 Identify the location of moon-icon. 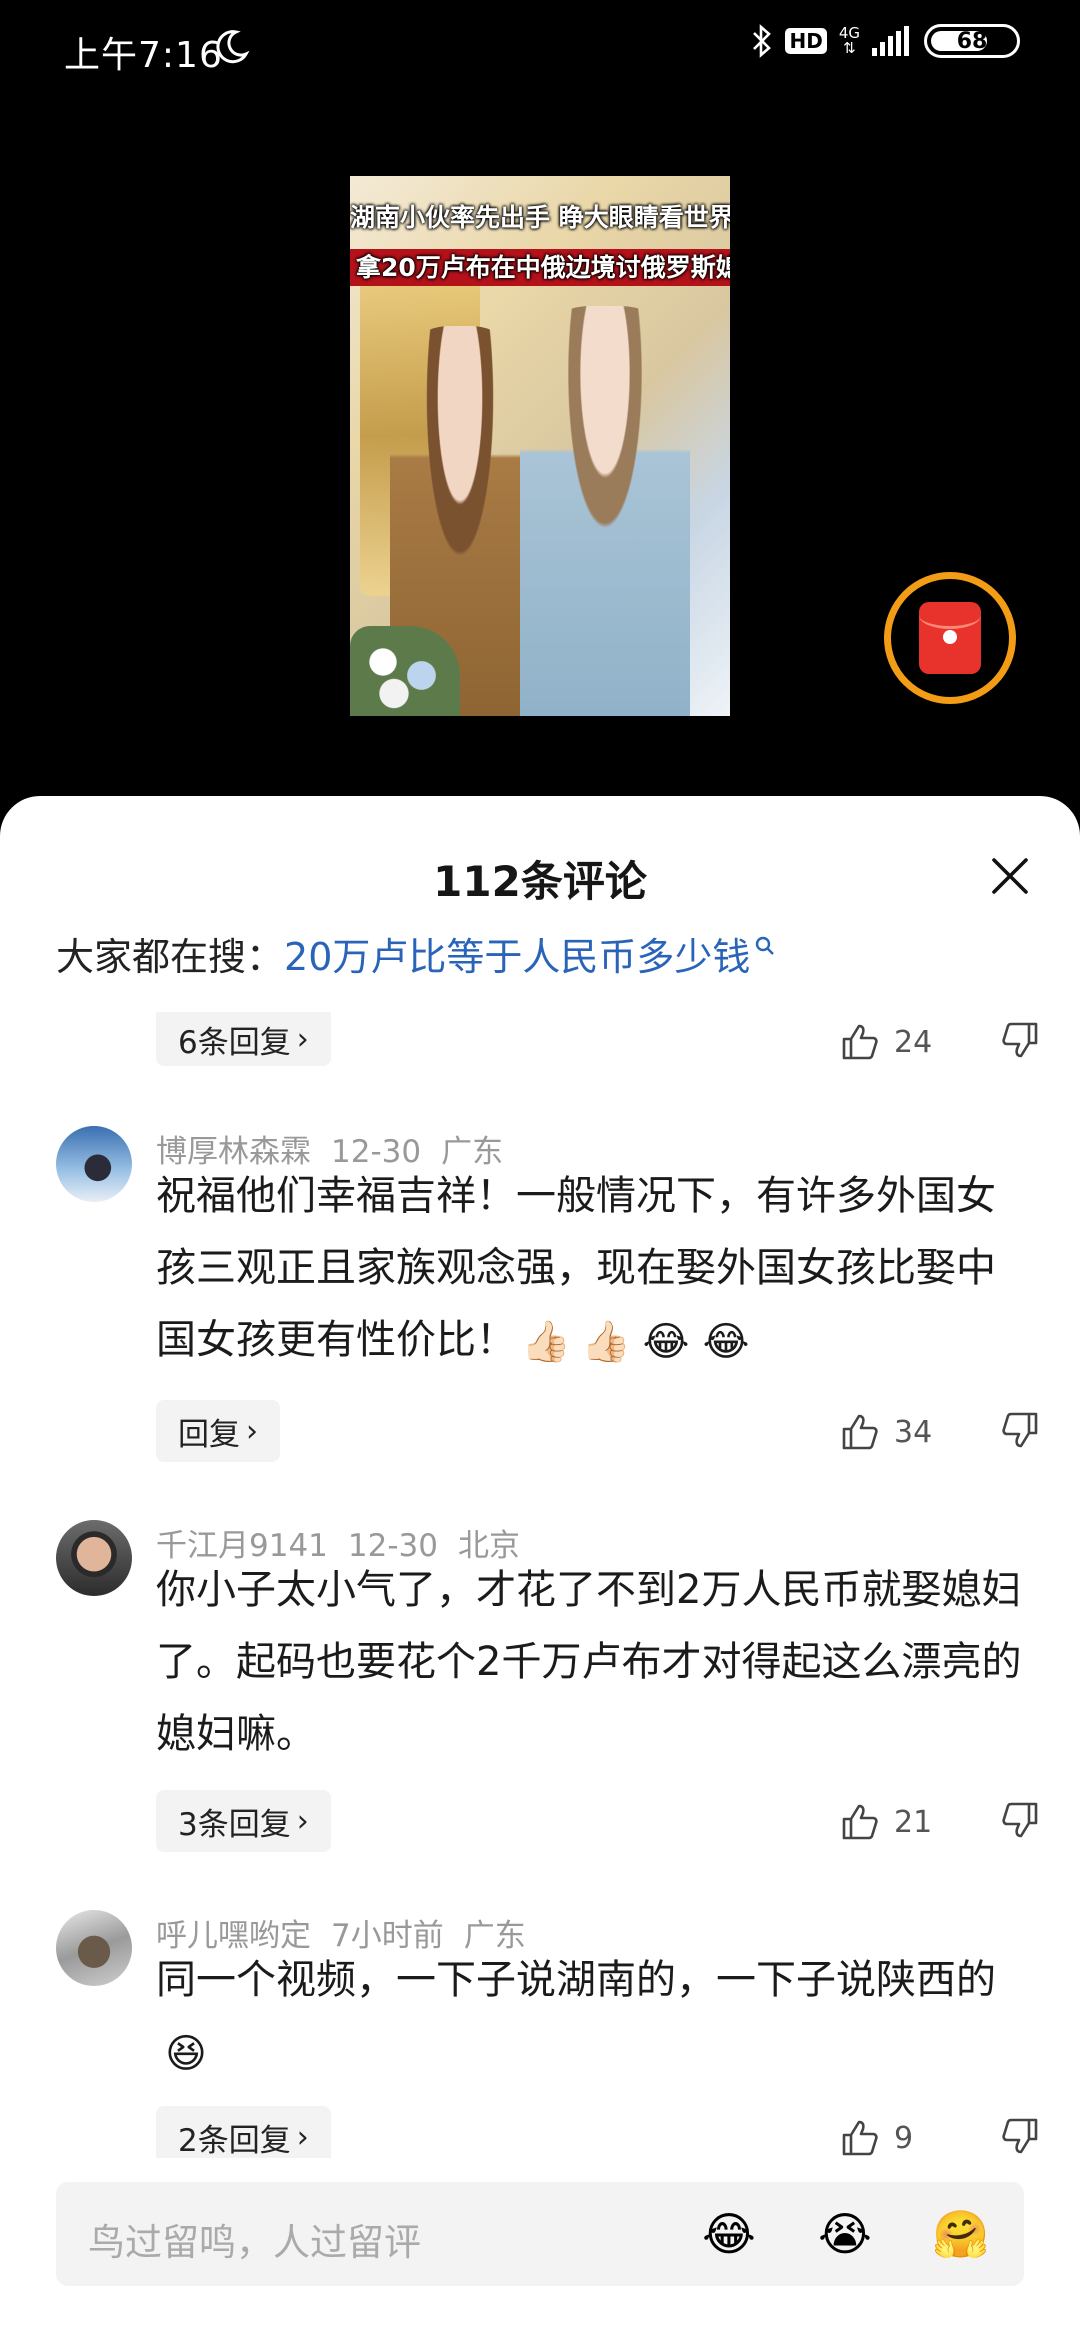
(231, 47).